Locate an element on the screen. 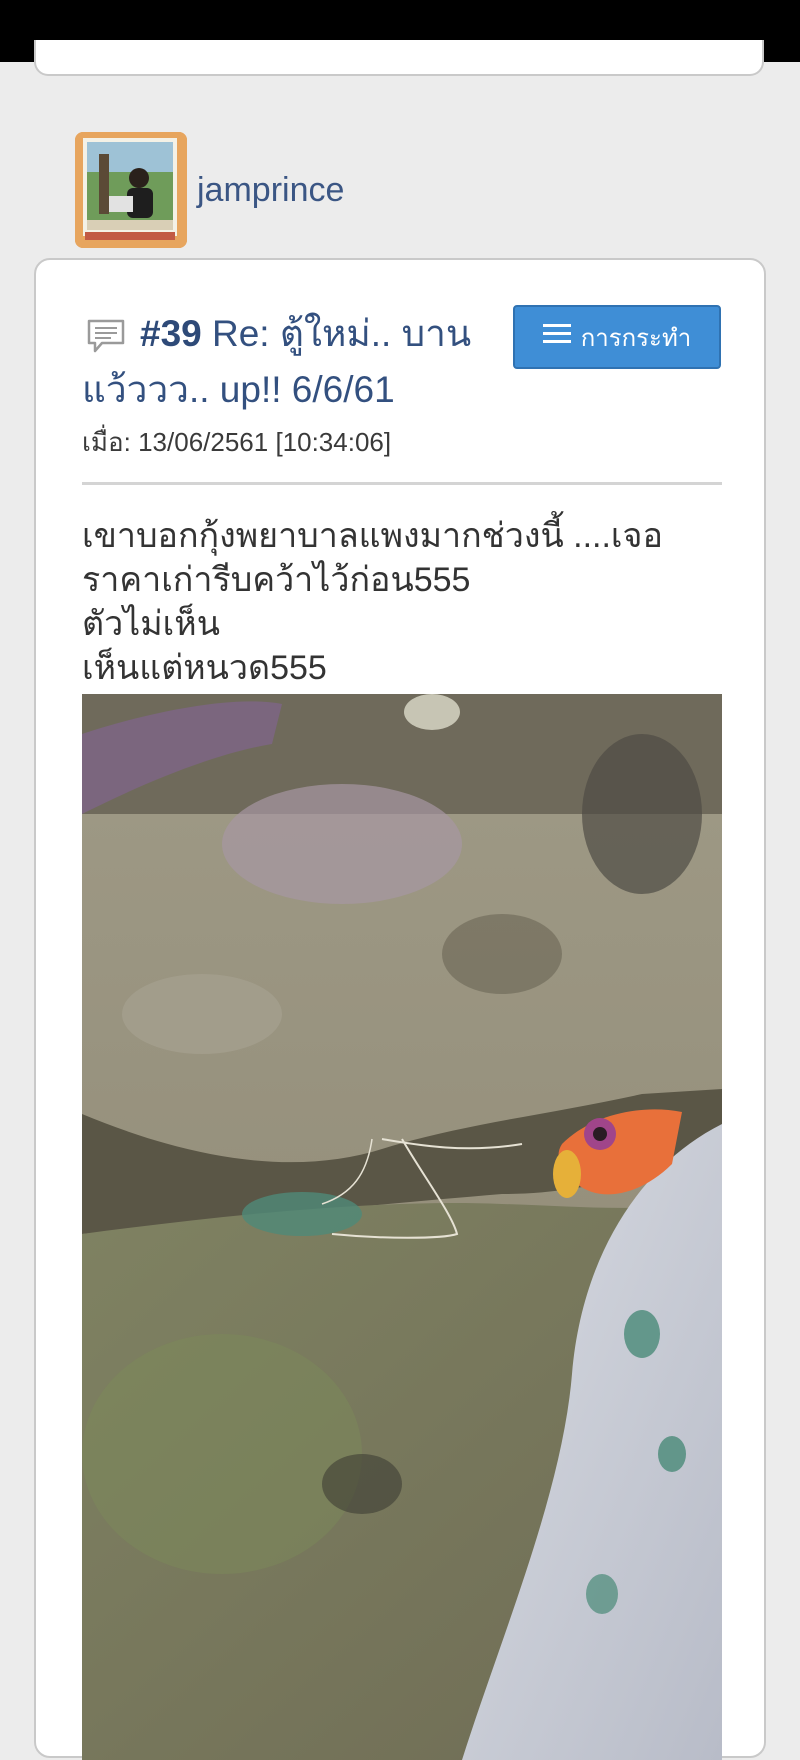 The height and width of the screenshot is (1760, 800). post-body-line: ตัวไม่เห็น is located at coordinates (151, 624).